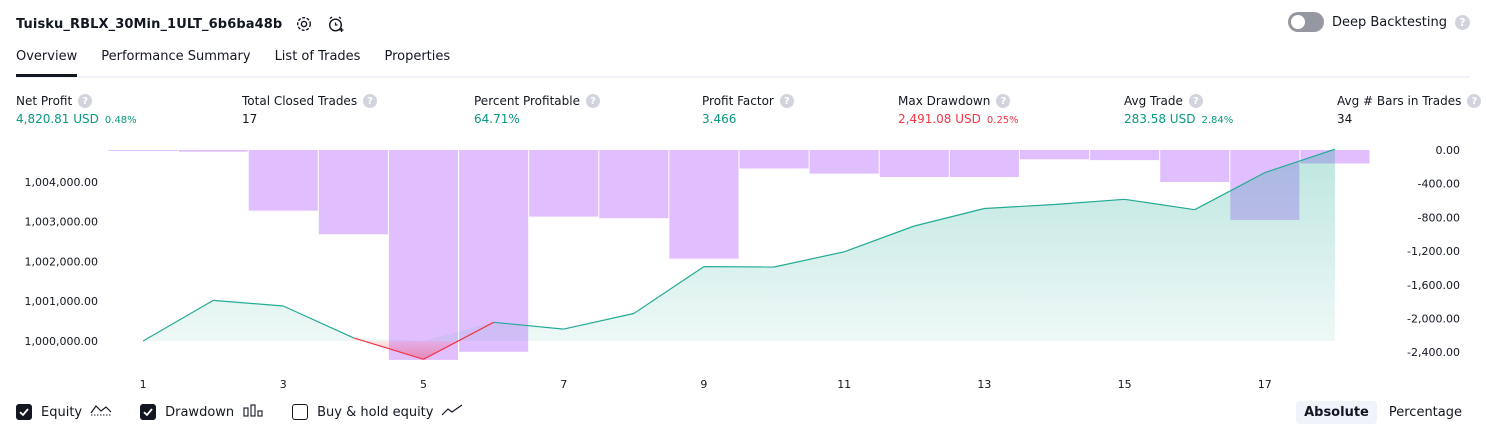 The height and width of the screenshot is (438, 1486). What do you see at coordinates (300, 101) in the screenshot?
I see `metric-label: Total Closed Trades` at bounding box center [300, 101].